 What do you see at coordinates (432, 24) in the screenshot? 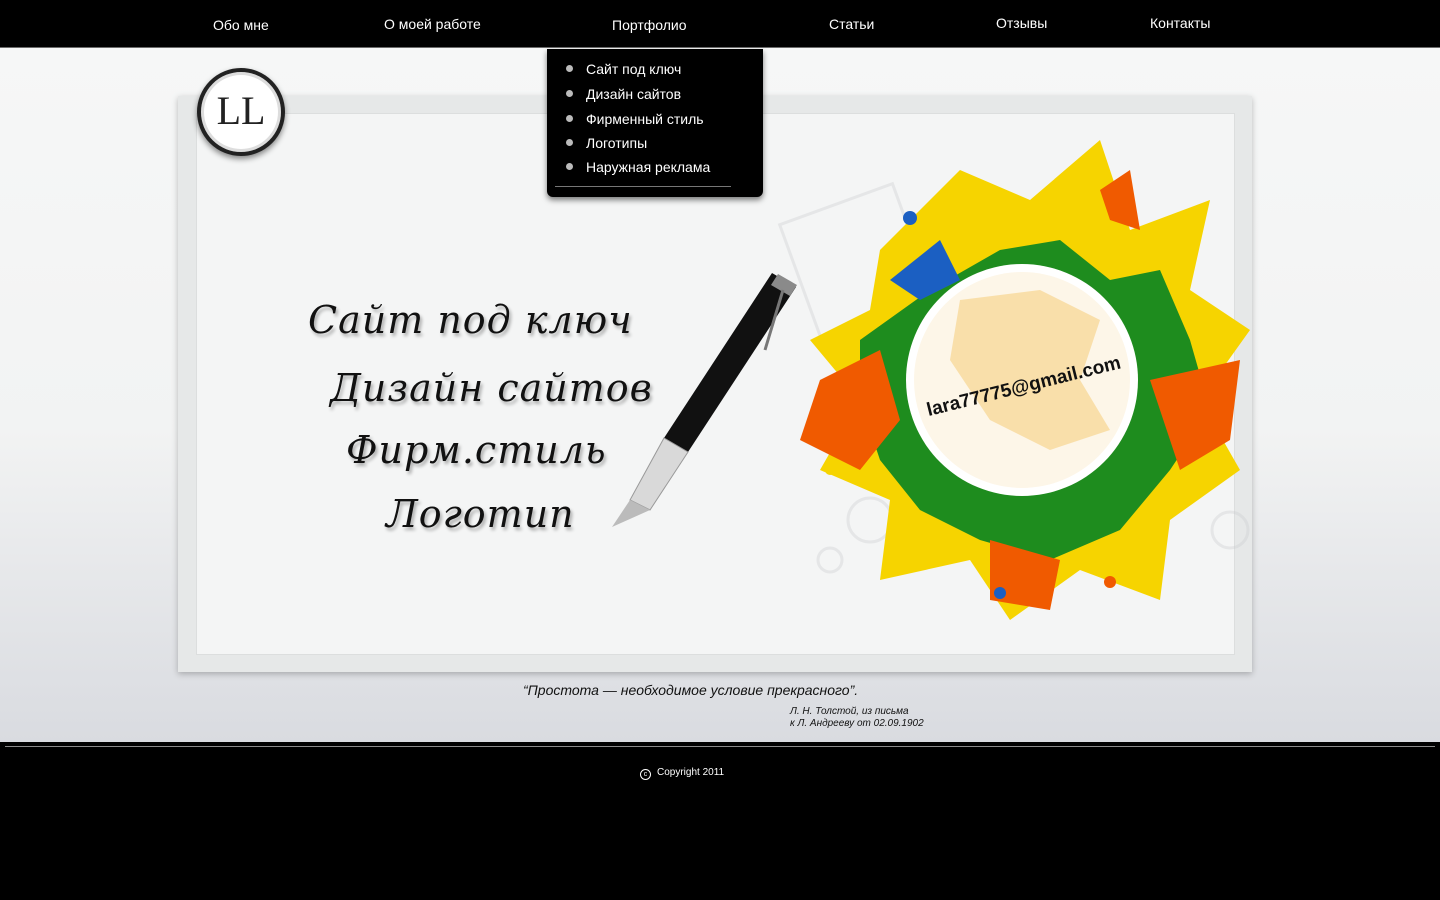
I see `nav-item-work: О моей работе` at bounding box center [432, 24].